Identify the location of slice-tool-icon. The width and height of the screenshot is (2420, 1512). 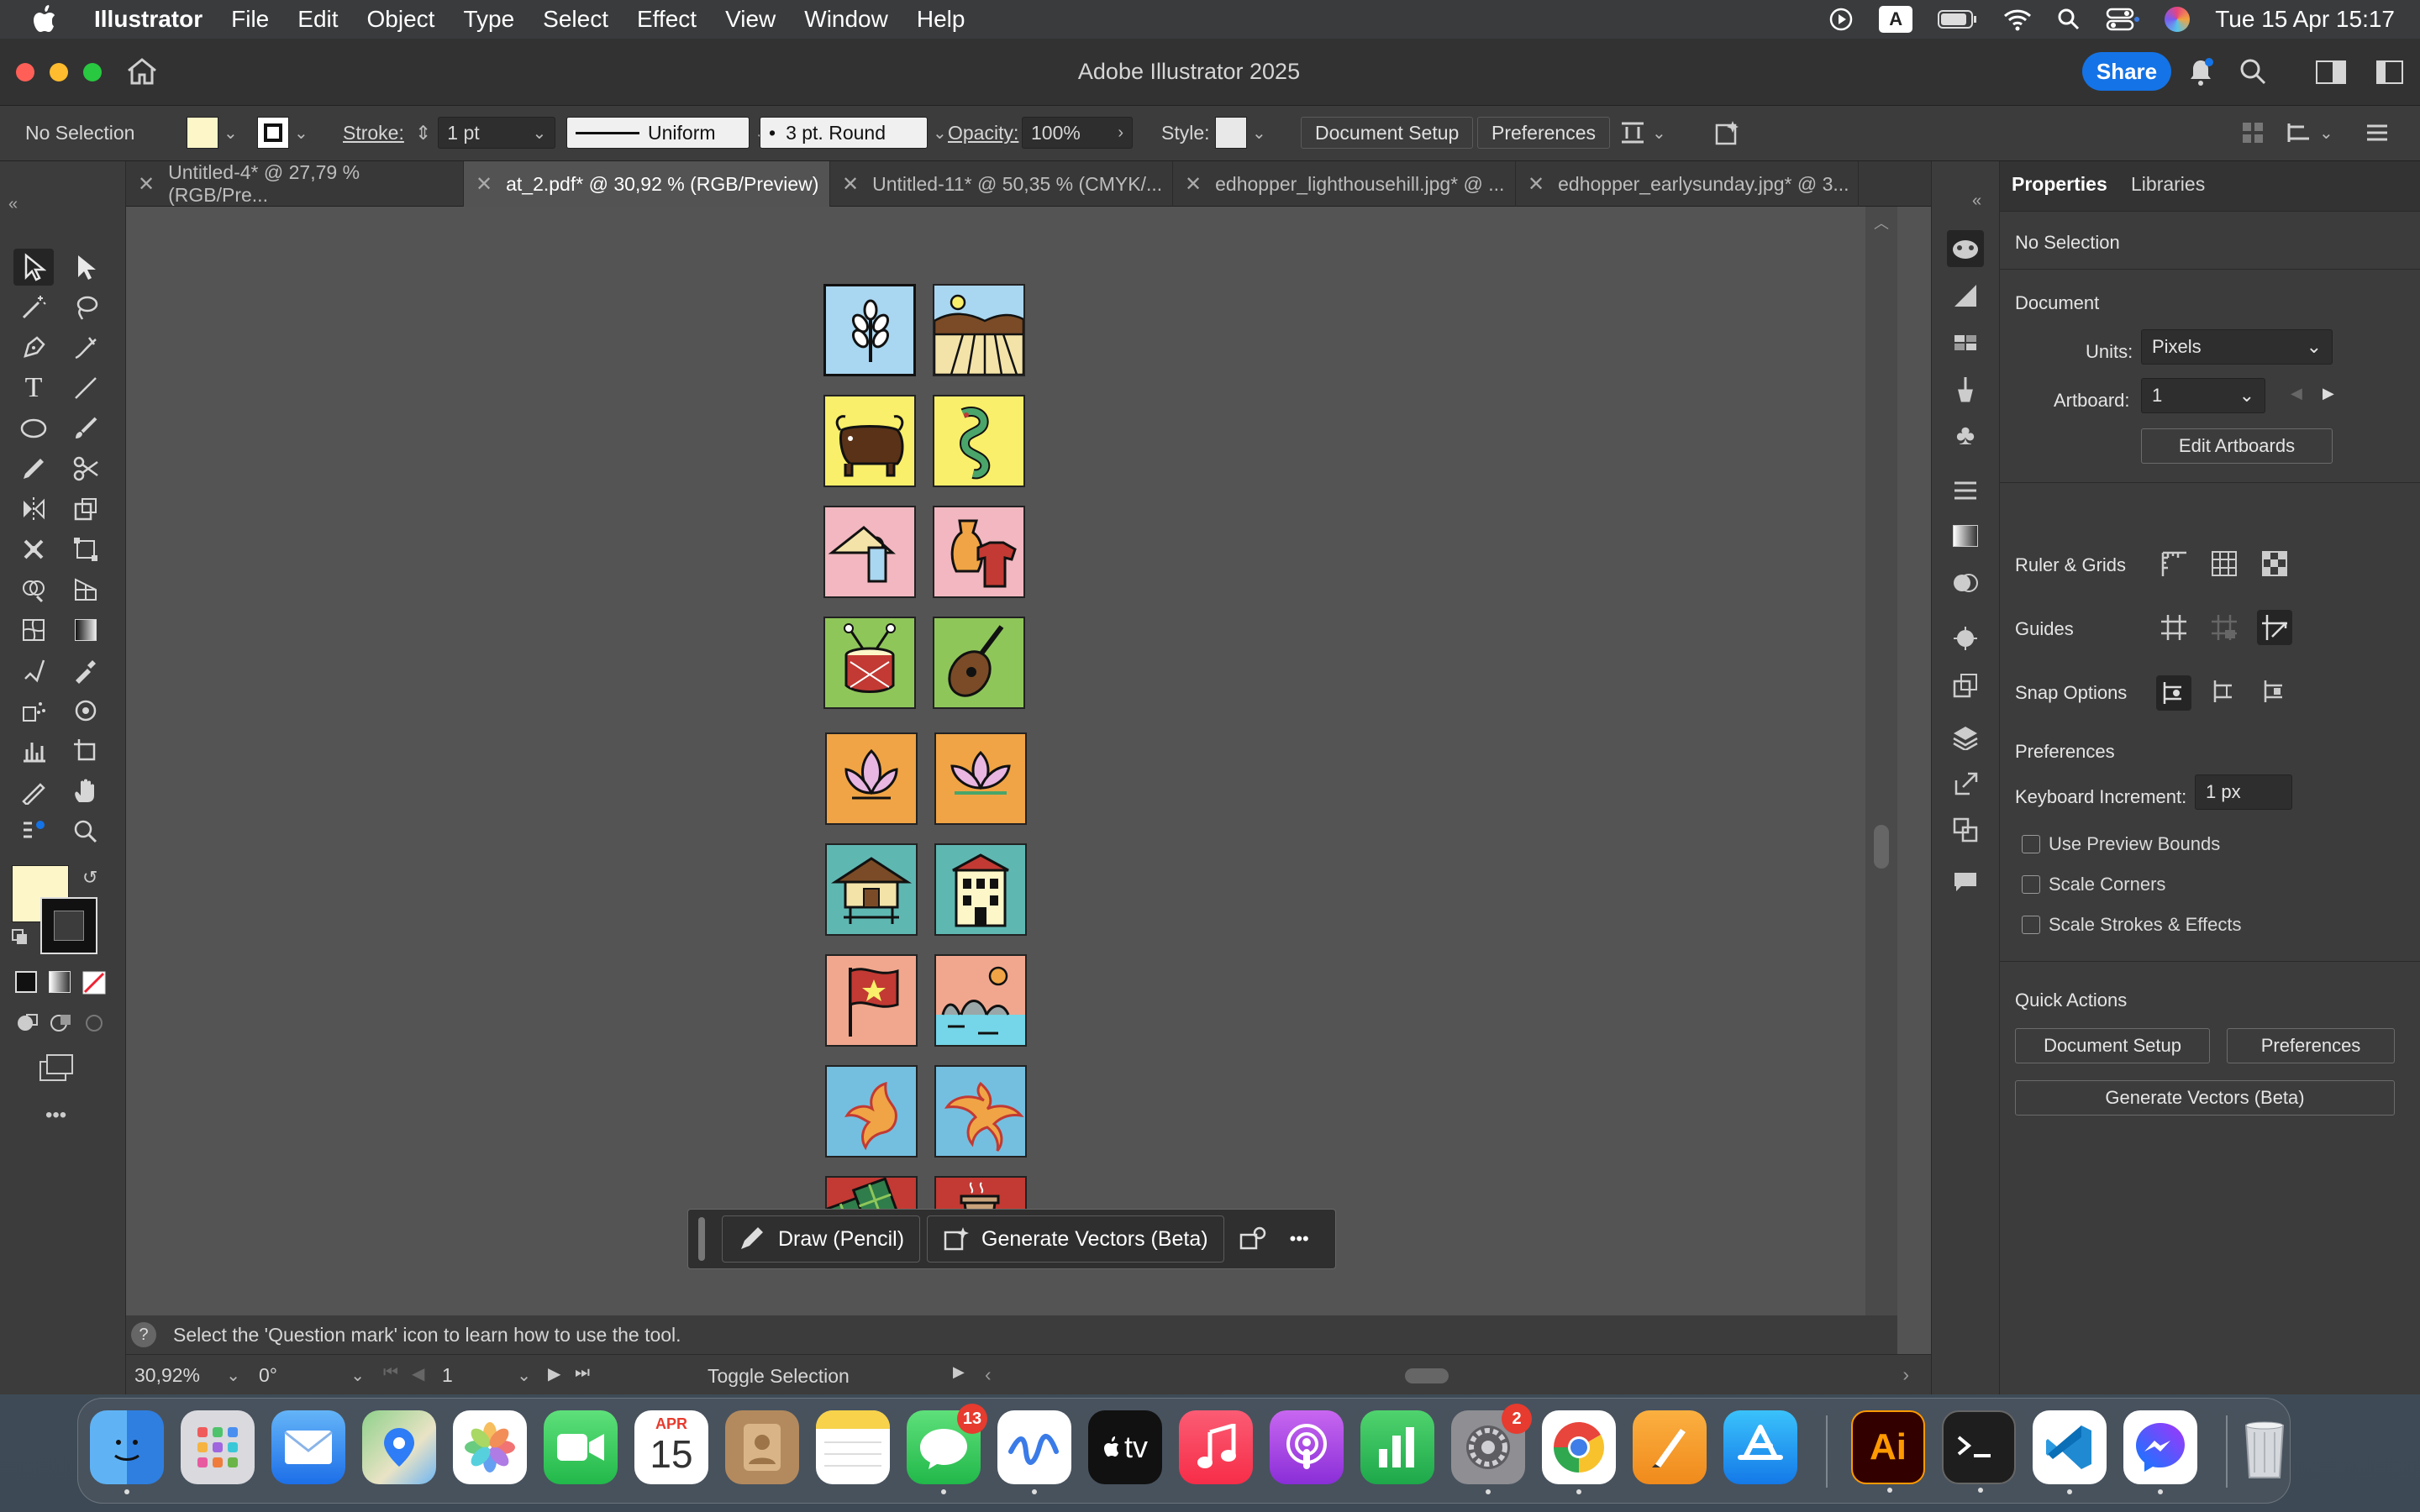
(34, 791).